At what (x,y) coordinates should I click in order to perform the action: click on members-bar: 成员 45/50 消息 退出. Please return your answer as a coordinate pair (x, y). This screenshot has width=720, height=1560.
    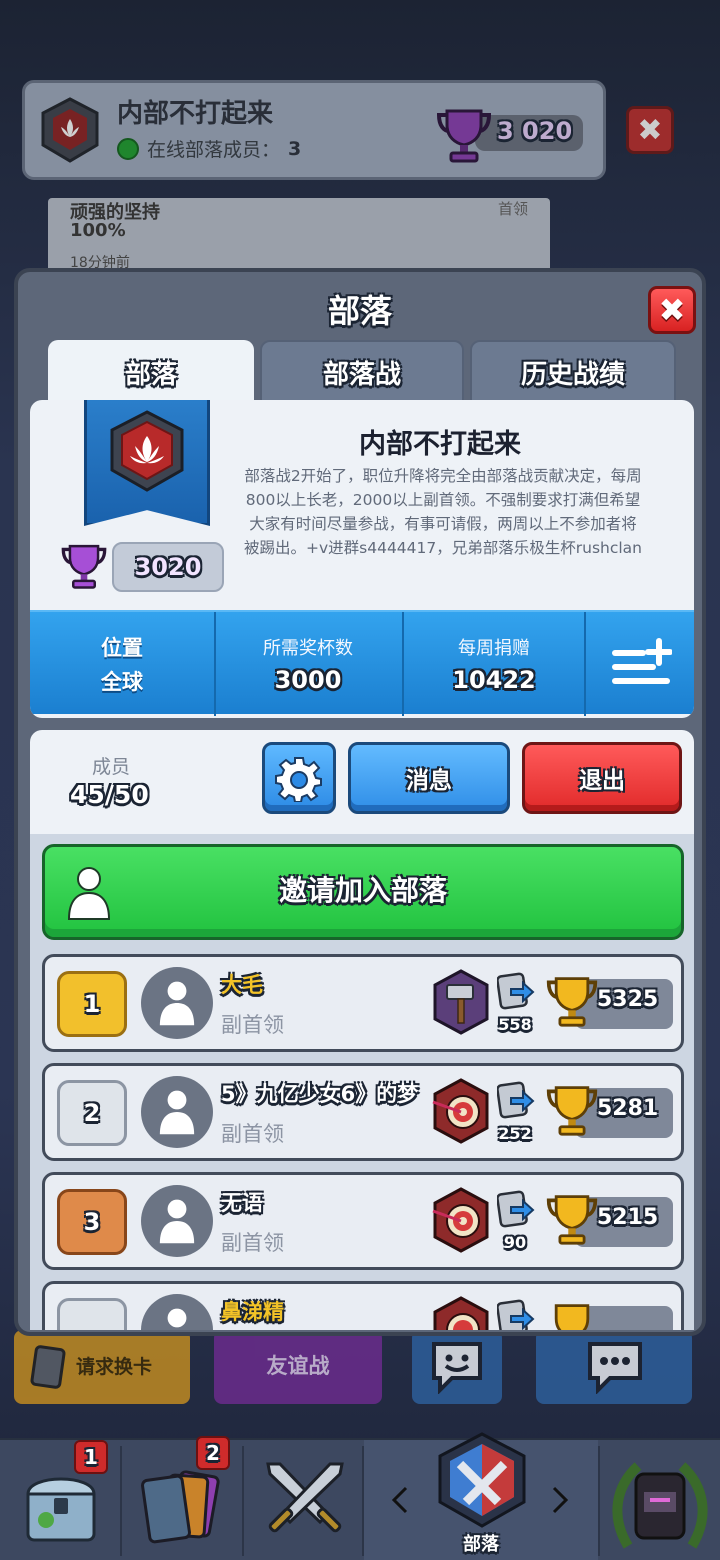
    Looking at the image, I should click on (362, 782).